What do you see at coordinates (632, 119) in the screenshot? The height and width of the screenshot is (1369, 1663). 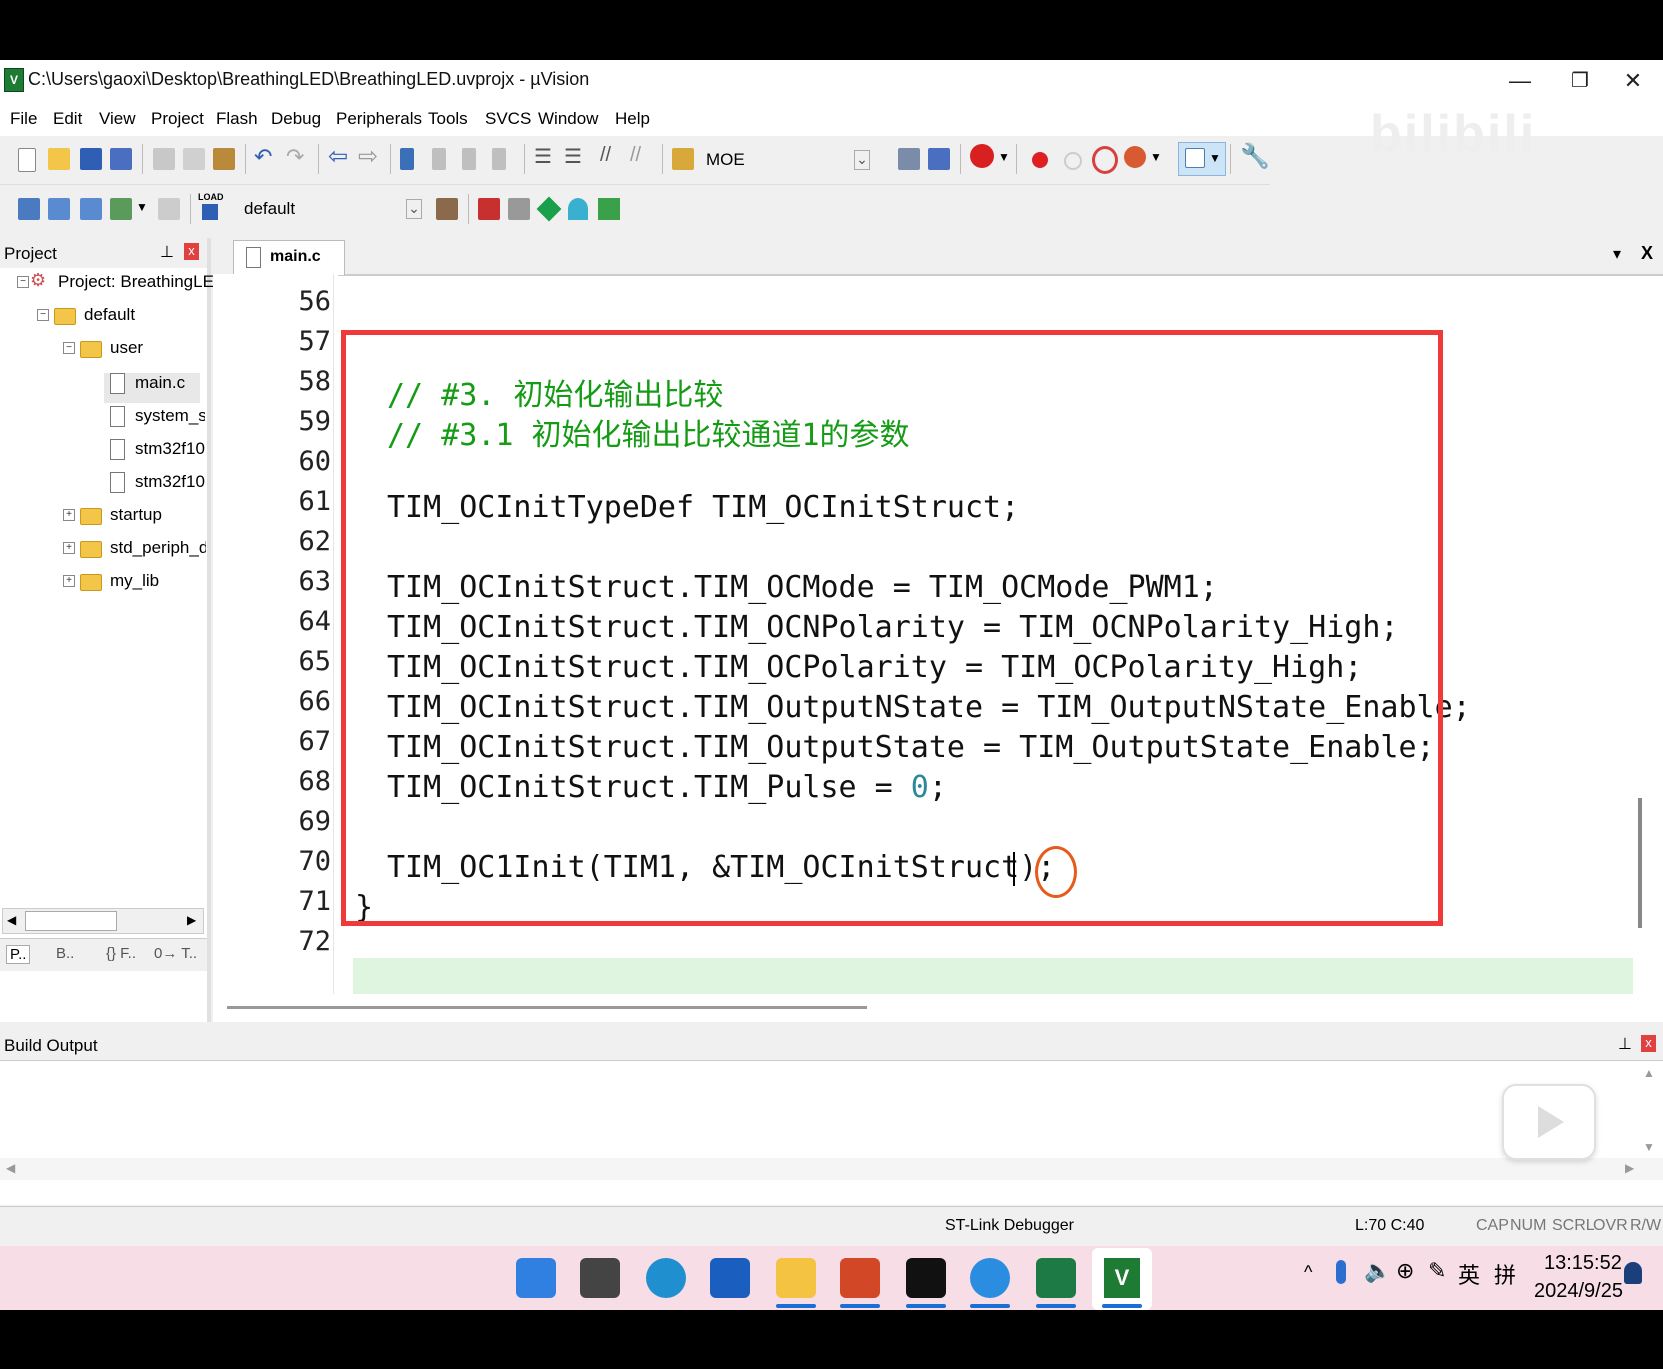 I see `menu-help: Help` at bounding box center [632, 119].